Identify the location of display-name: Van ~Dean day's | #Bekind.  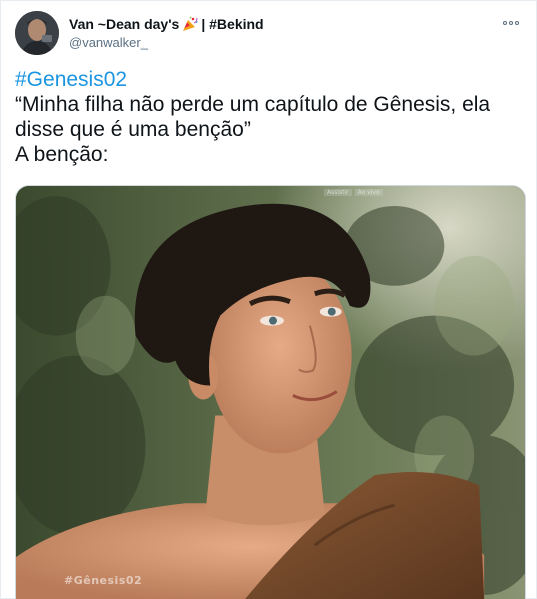
(166, 24).